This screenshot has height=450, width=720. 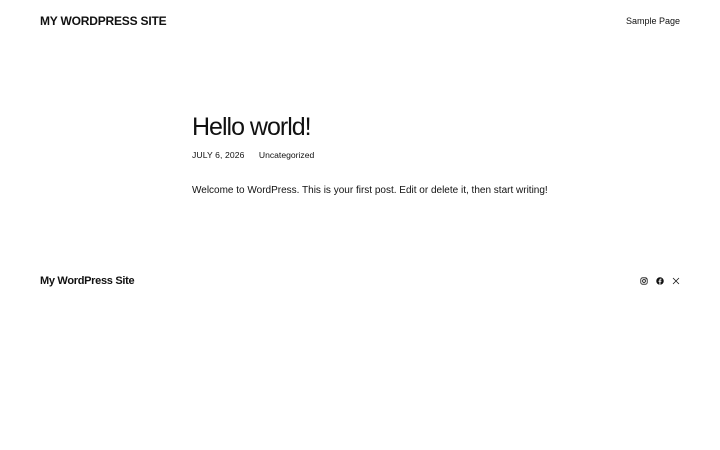 What do you see at coordinates (402, 127) in the screenshot?
I see `post-title: Hello world!` at bounding box center [402, 127].